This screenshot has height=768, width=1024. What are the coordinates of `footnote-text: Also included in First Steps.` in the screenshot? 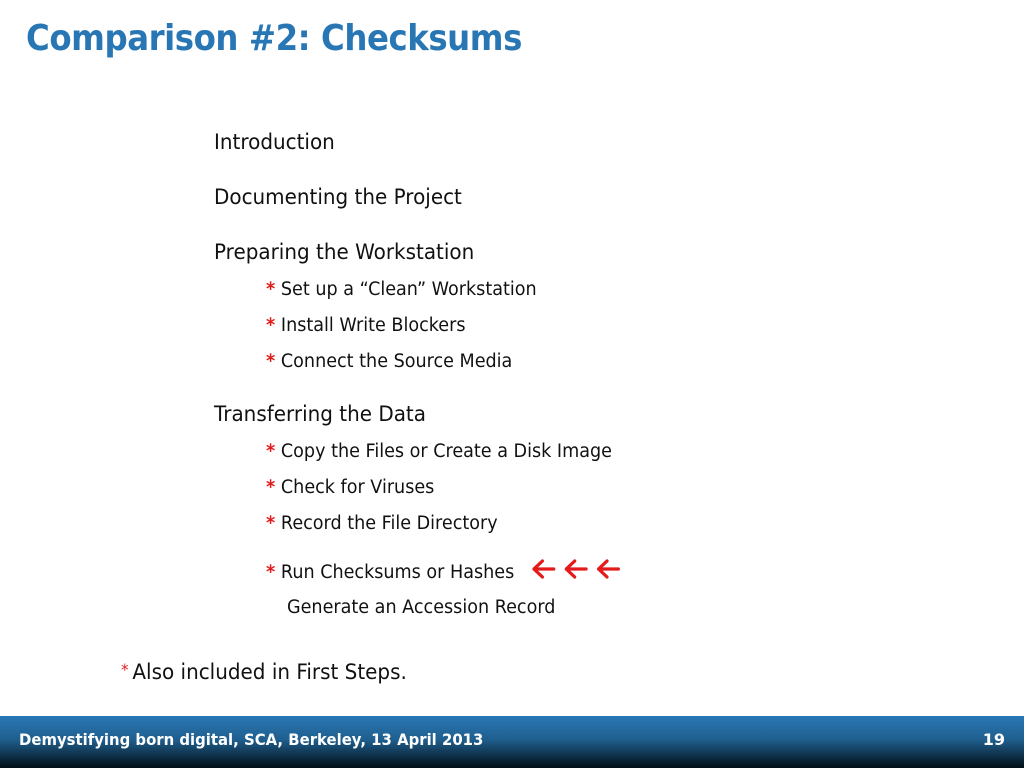 It's located at (269, 672).